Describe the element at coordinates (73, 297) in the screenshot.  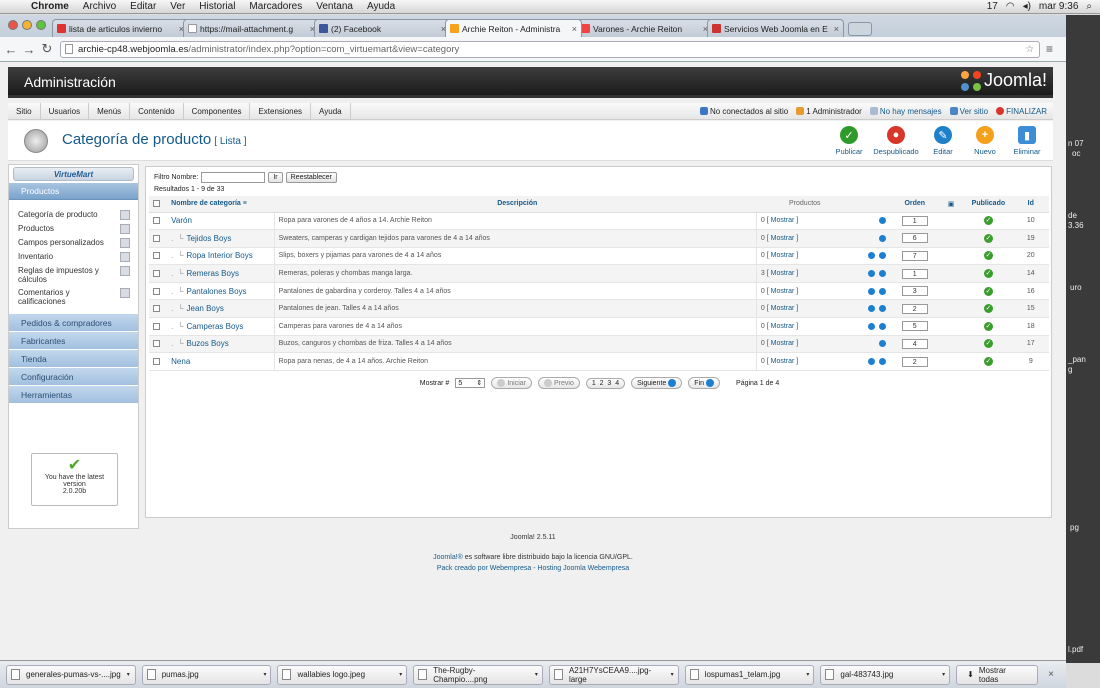
I see `sidebar-item-comentarios: Comentarios y calificaciones` at that location.